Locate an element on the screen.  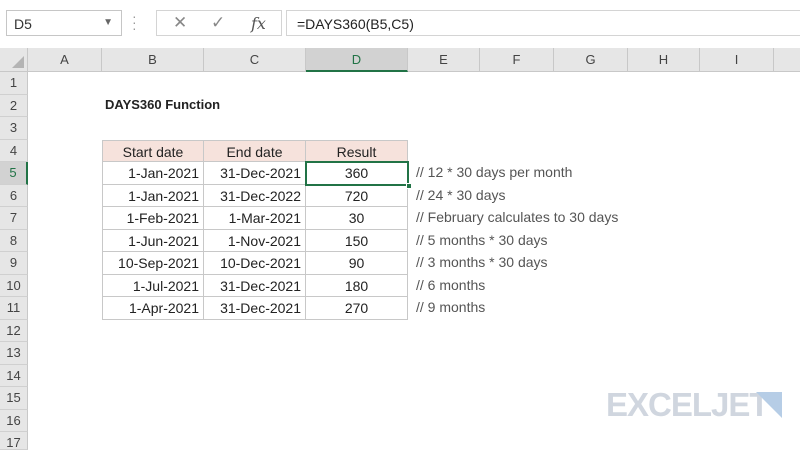
header-start-date: Start date is located at coordinates (153, 150).